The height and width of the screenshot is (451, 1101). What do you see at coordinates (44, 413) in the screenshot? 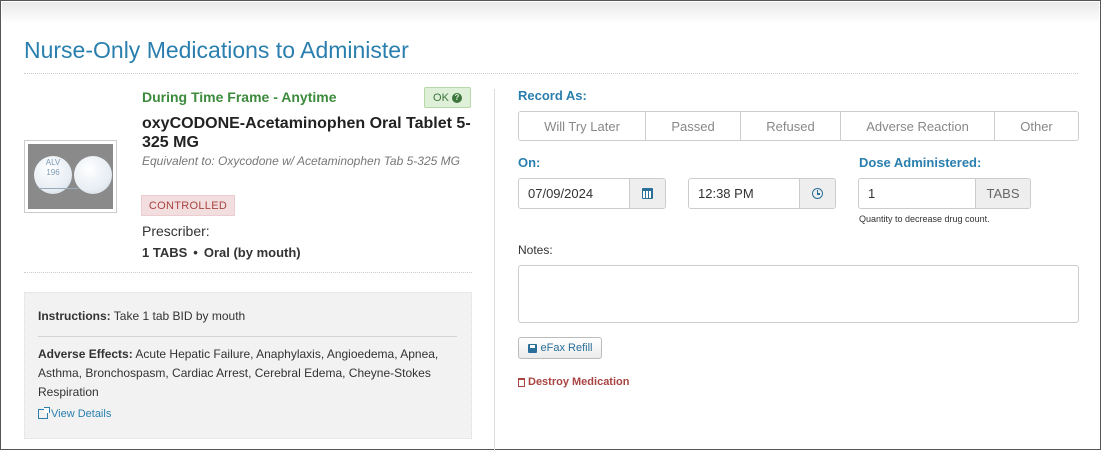
I see `external-link-icon` at bounding box center [44, 413].